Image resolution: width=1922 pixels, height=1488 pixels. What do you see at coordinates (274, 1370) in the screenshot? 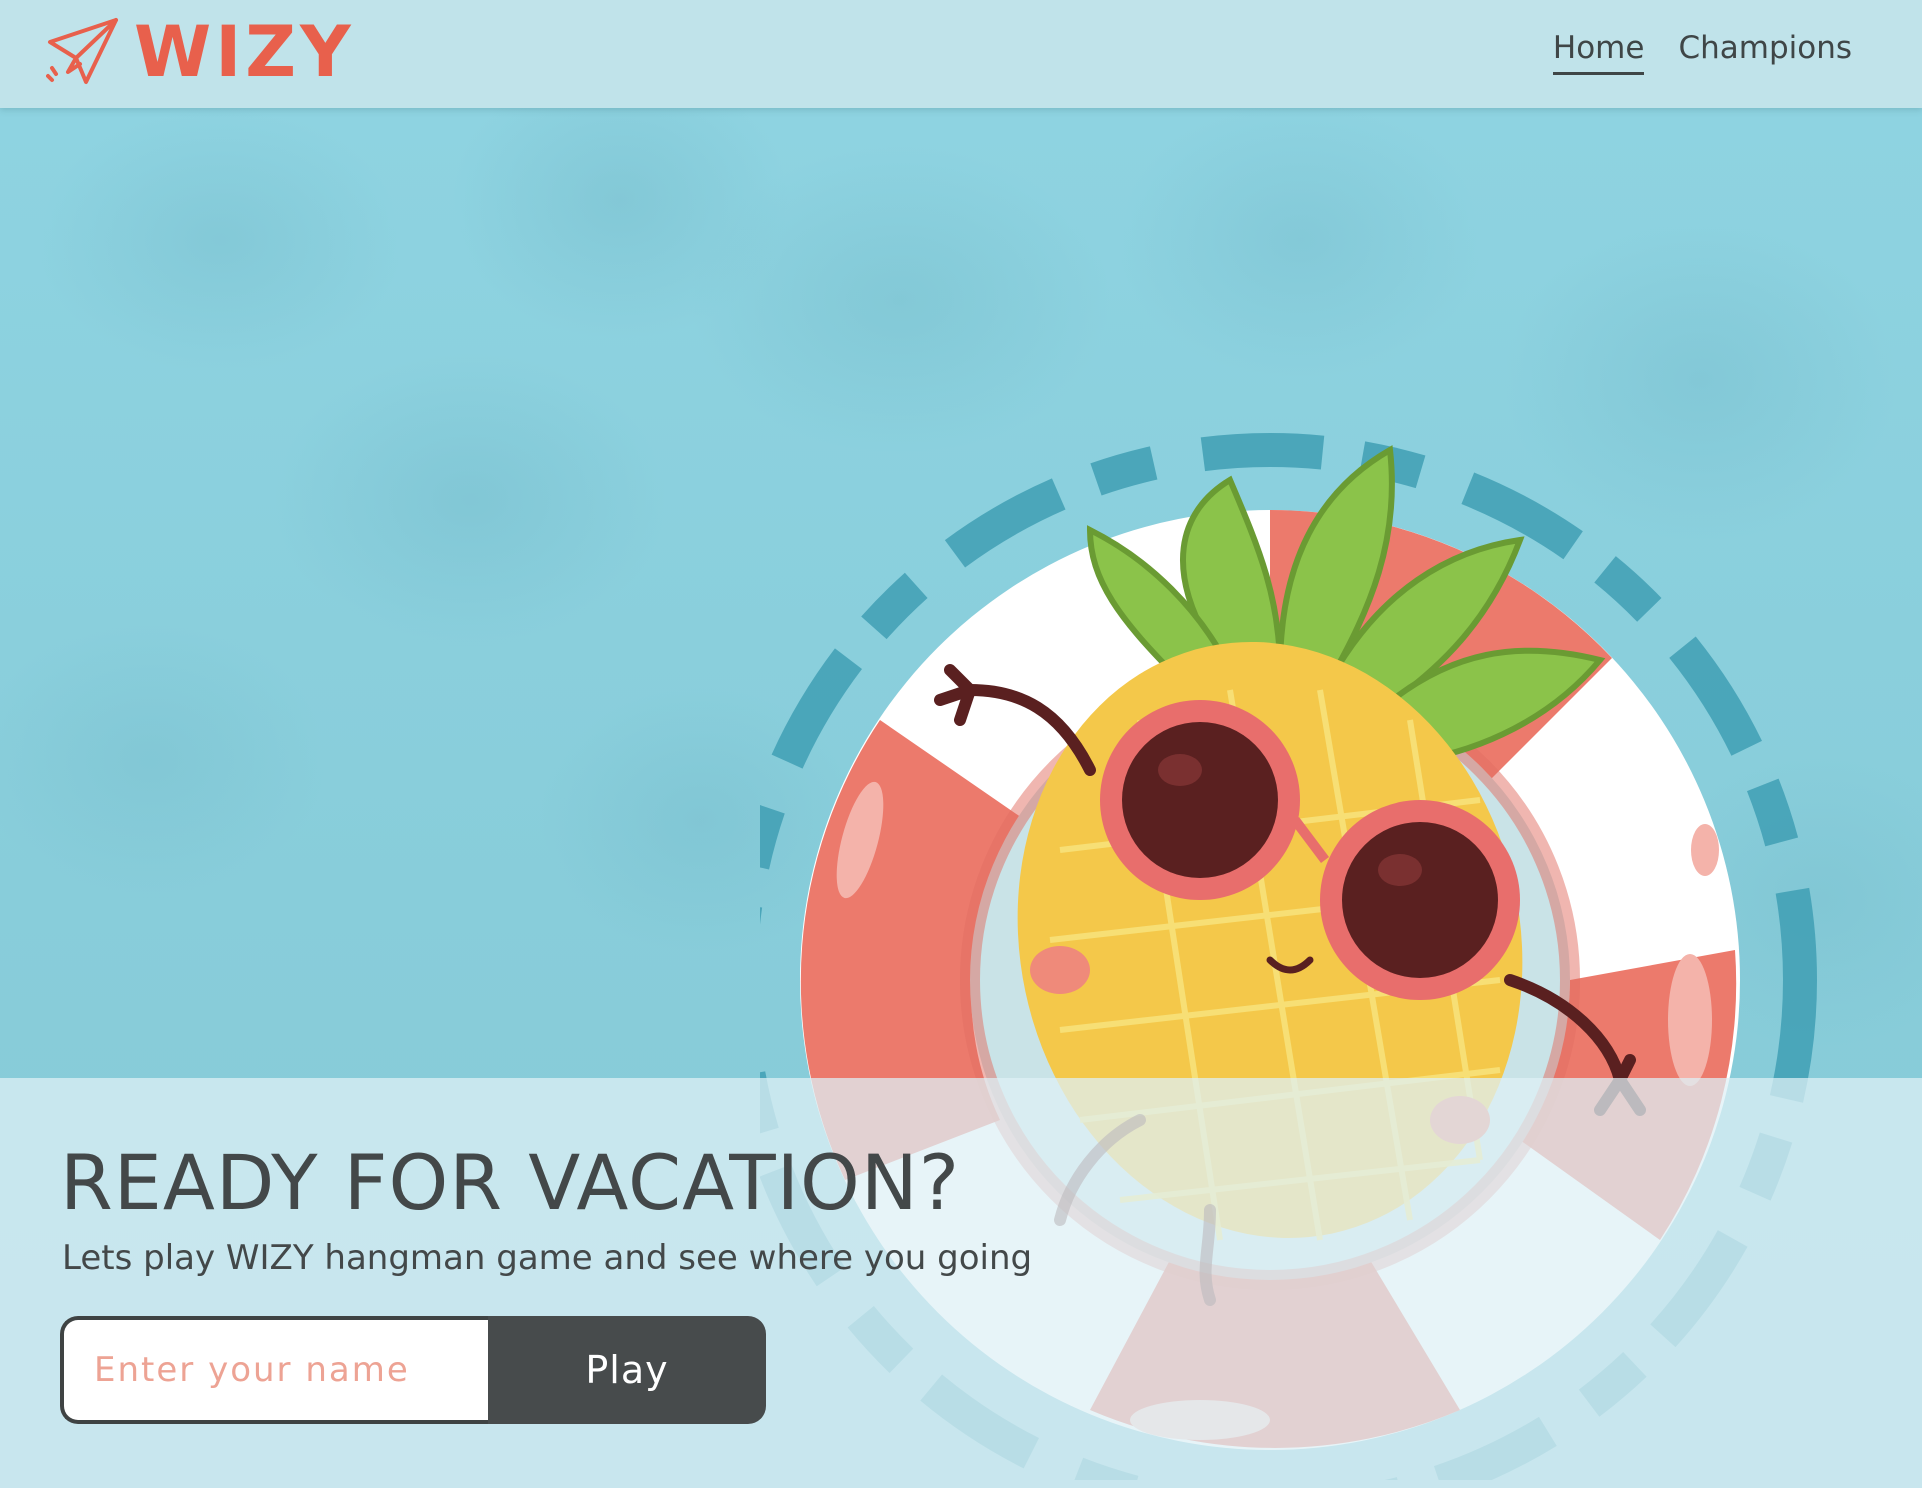
I see `name-input` at bounding box center [274, 1370].